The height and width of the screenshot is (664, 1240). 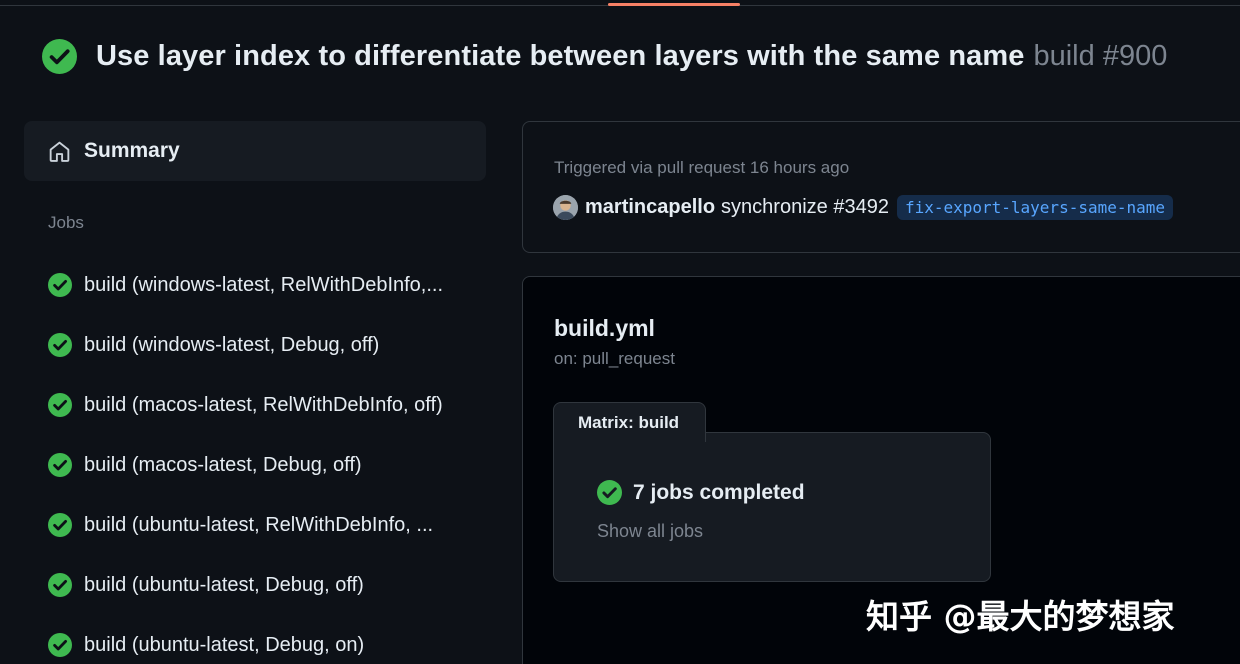 I want to click on workflow-file-name: build.yml, so click(x=604, y=328).